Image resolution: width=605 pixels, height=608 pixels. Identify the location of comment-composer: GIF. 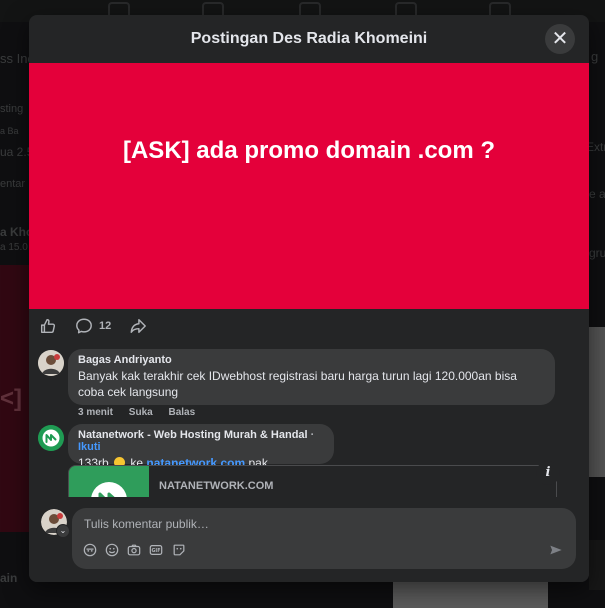
(324, 538).